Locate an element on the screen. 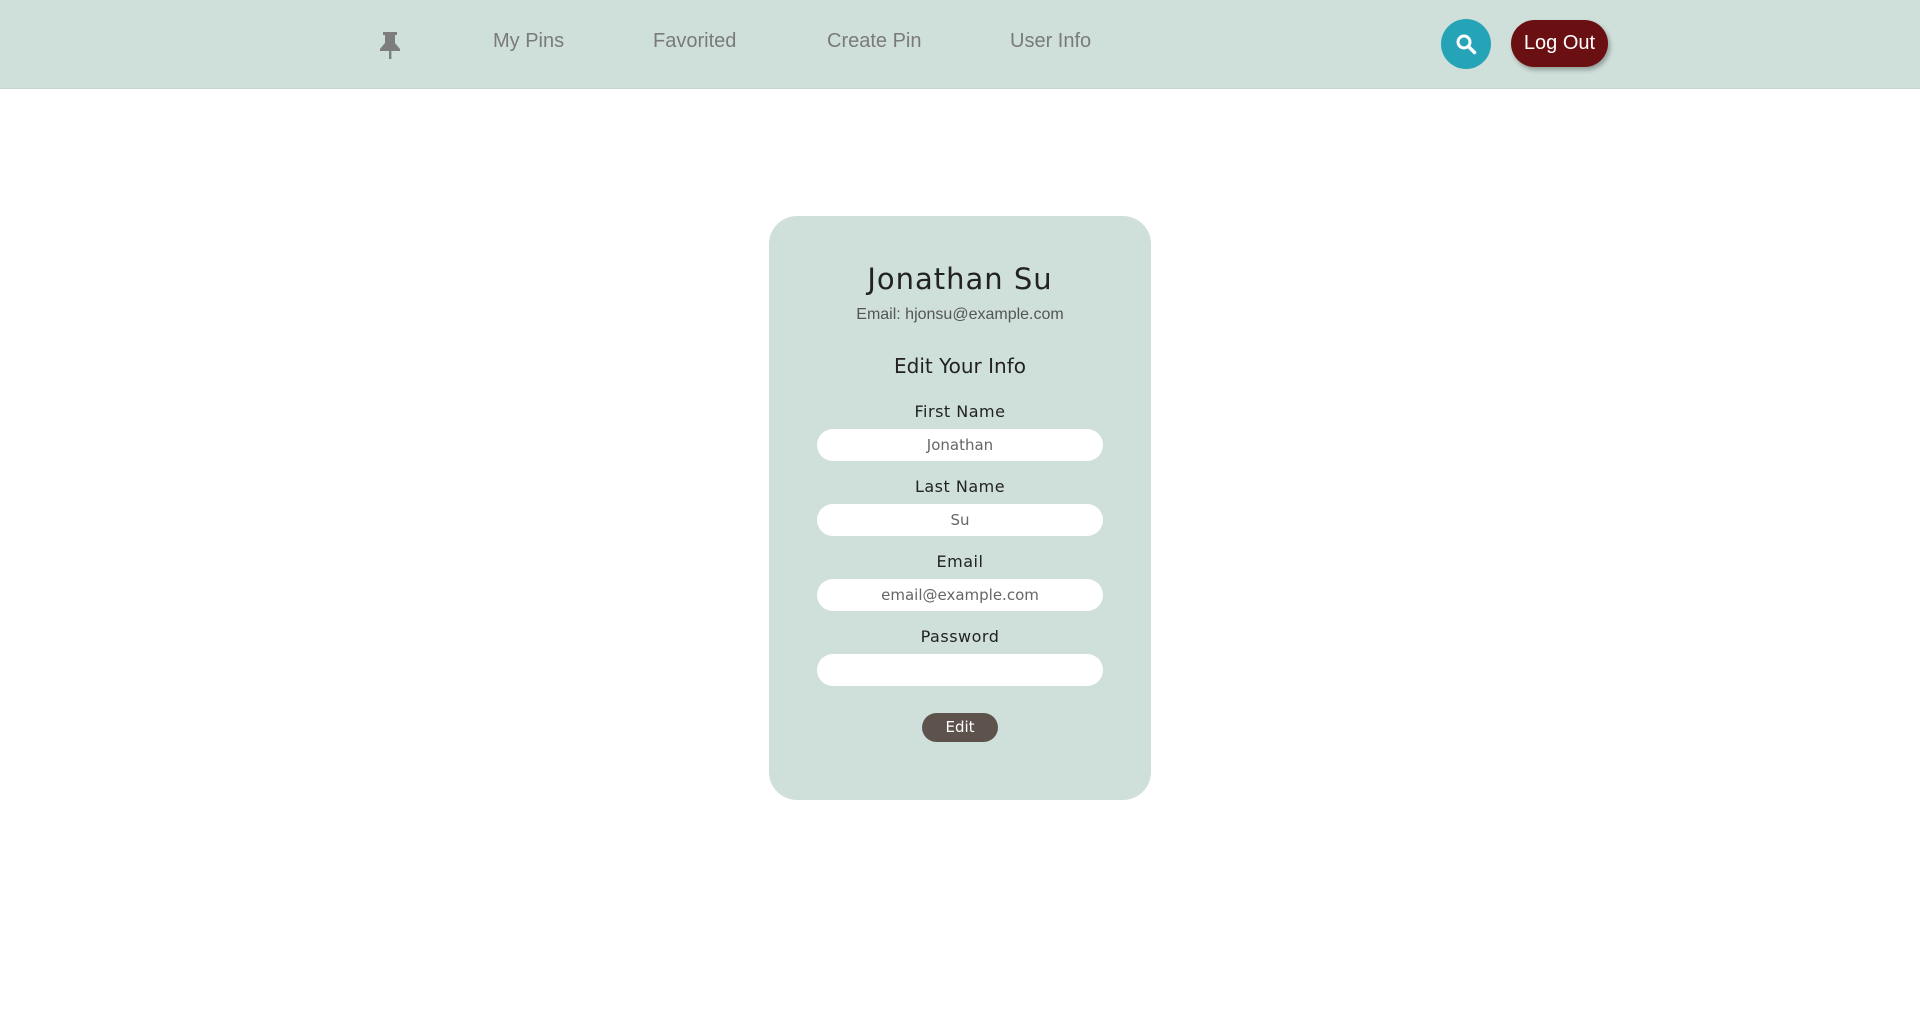 This screenshot has height=1015, width=1920. user-full-name: Jonathan Su is located at coordinates (960, 279).